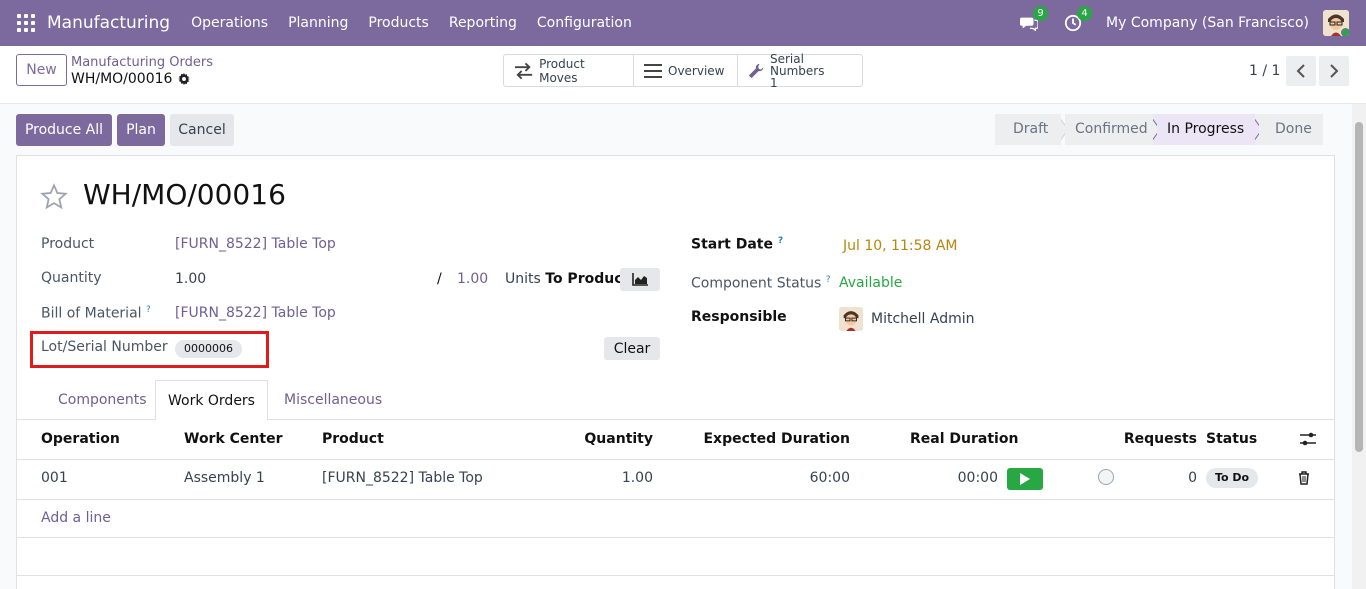 The width and height of the screenshot is (1366, 589). I want to click on page-scrollbar, so click(1359, 346).